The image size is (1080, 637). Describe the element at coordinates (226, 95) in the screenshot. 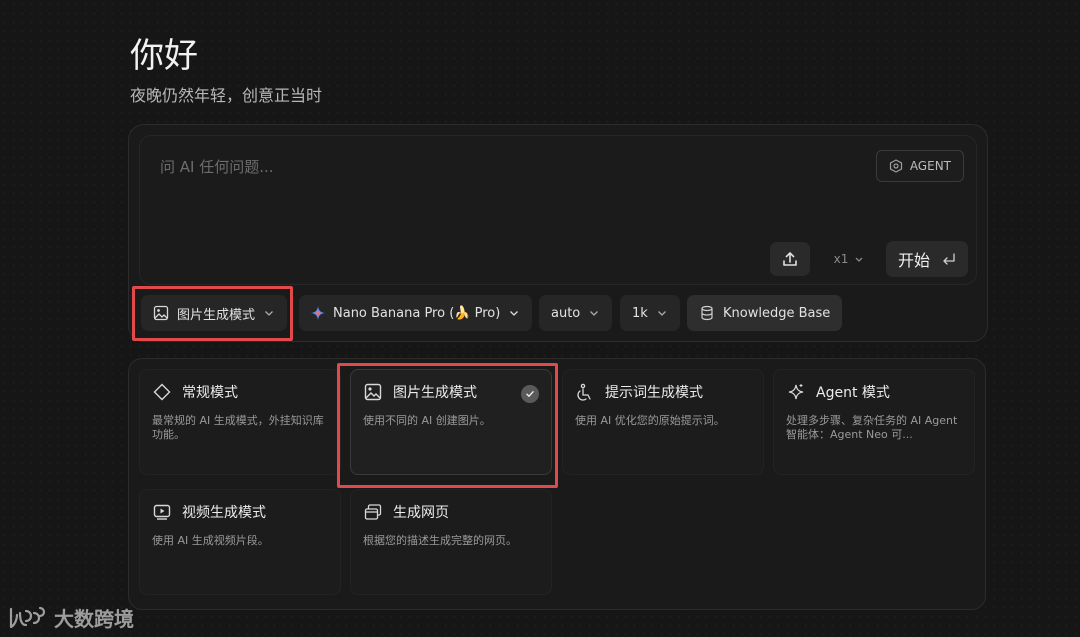

I see `greeting-subtitle: 夜晚仍然年轻，创意正当时` at that location.